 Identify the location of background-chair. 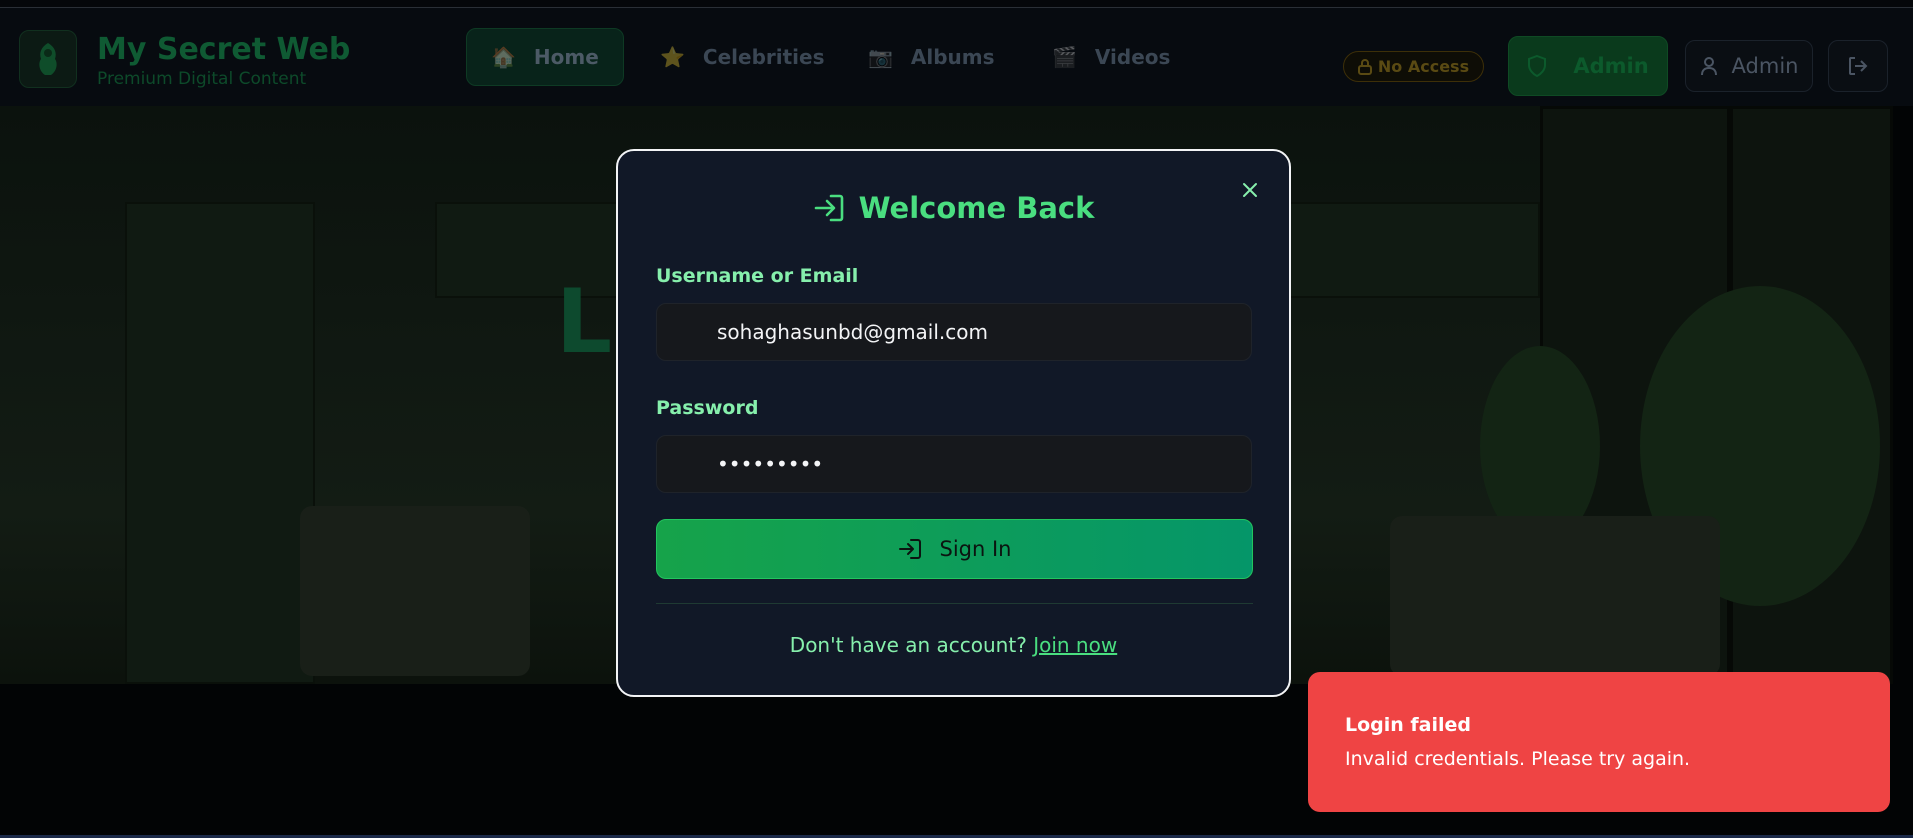
(415, 591).